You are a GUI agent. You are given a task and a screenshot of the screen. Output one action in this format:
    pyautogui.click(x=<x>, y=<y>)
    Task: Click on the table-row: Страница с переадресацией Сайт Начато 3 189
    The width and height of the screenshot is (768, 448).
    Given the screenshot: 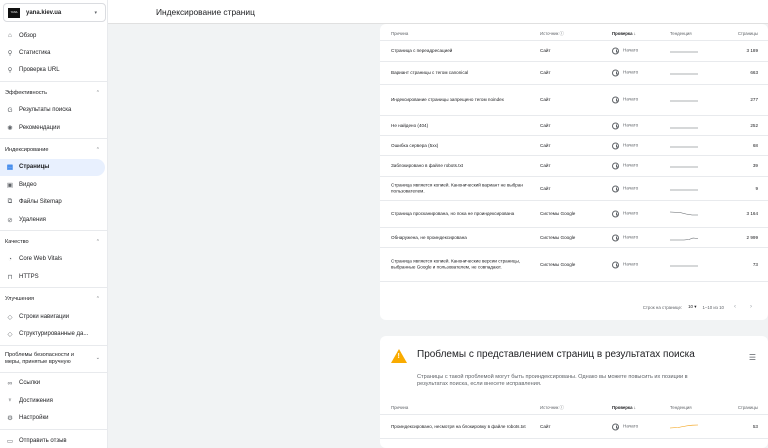 What is the action you would take?
    pyautogui.click(x=574, y=51)
    